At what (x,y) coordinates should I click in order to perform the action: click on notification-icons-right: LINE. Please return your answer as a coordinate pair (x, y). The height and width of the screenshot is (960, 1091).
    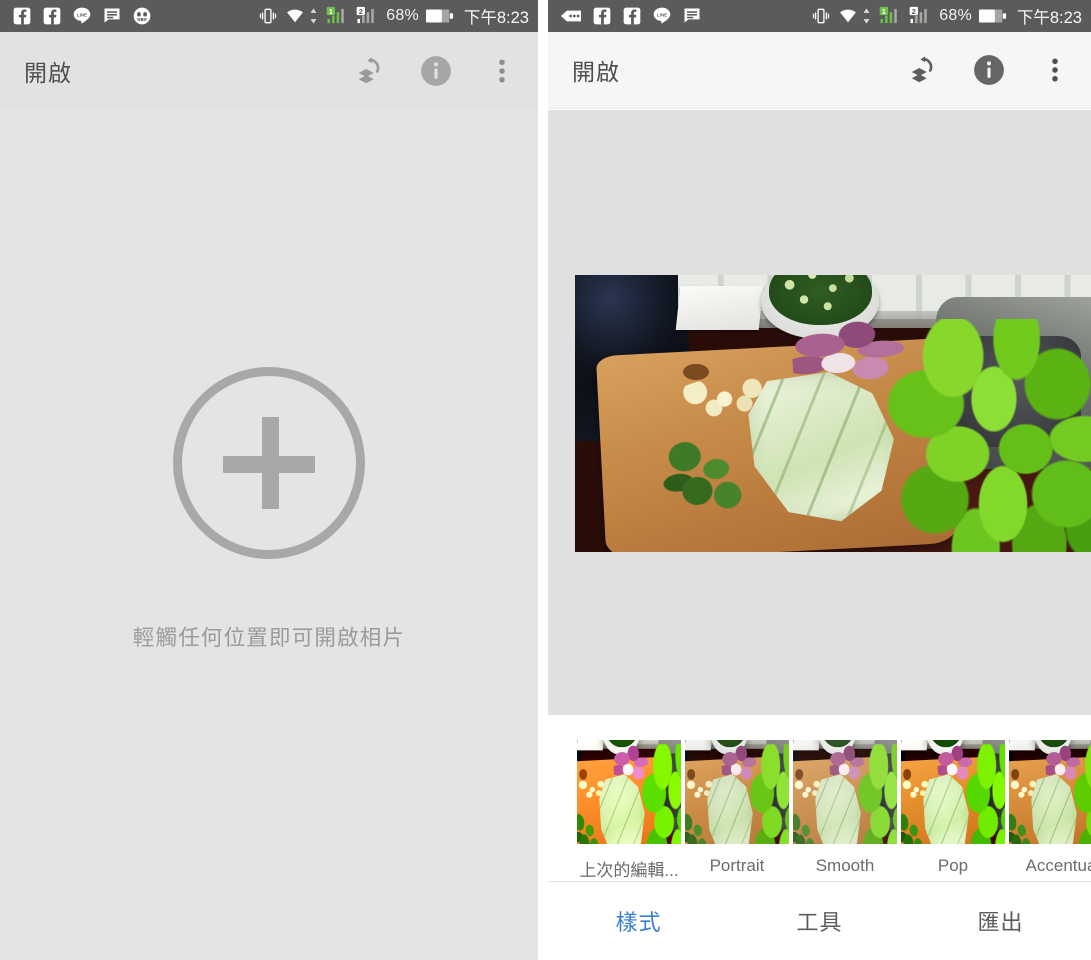
    Looking at the image, I should click on (631, 16).